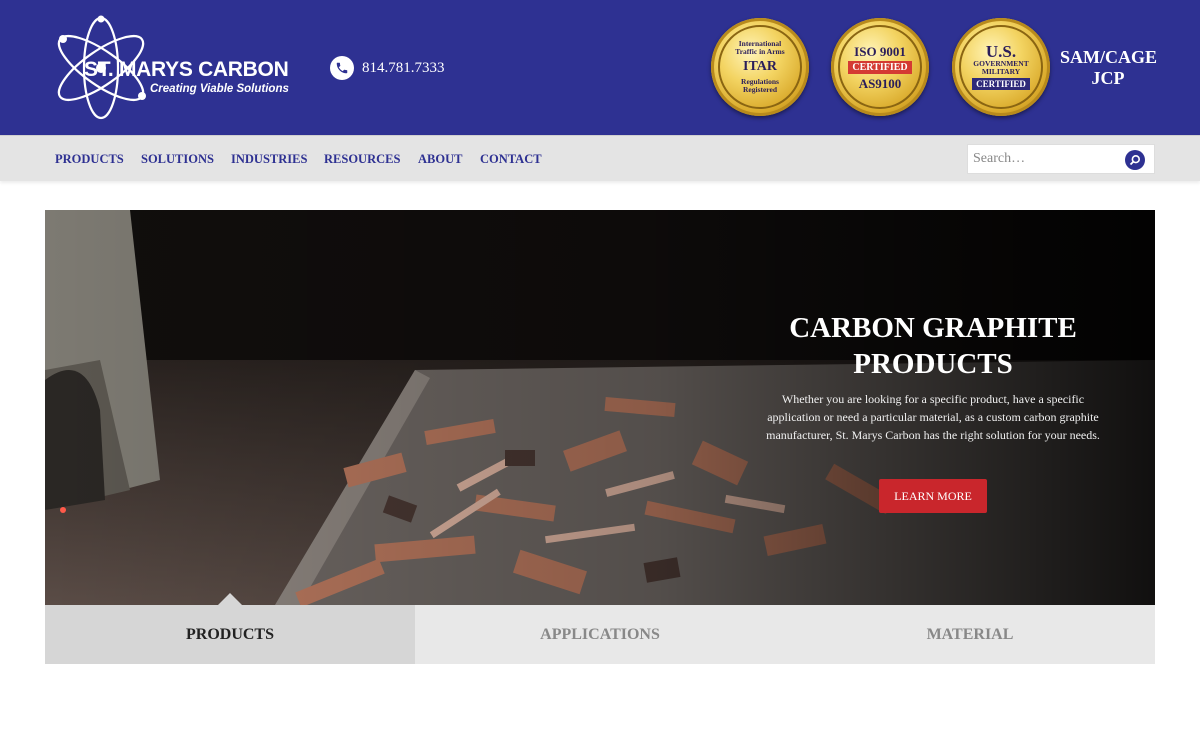 This screenshot has width=1200, height=750. I want to click on badge-bottom-text: CERTIFIED, so click(1001, 83).